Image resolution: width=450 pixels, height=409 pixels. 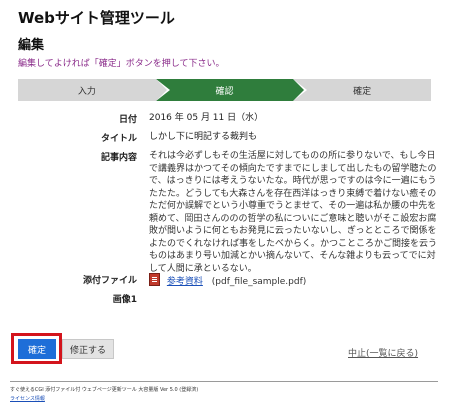 What do you see at coordinates (27, 398) in the screenshot?
I see `license-link: ライセンス情報` at bounding box center [27, 398].